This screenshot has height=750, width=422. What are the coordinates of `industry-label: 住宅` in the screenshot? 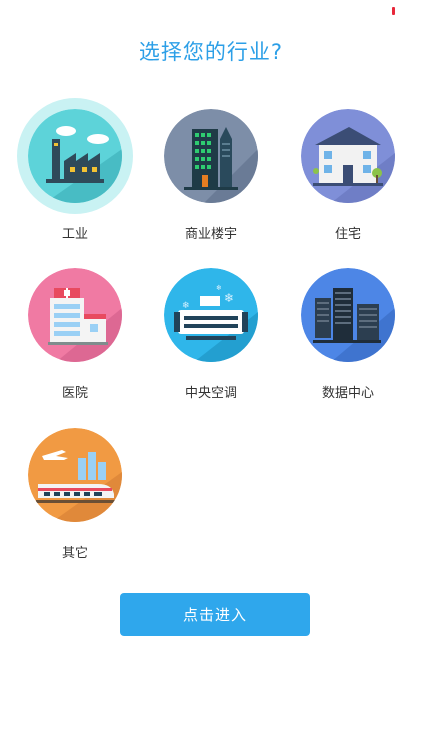 It's located at (347, 234).